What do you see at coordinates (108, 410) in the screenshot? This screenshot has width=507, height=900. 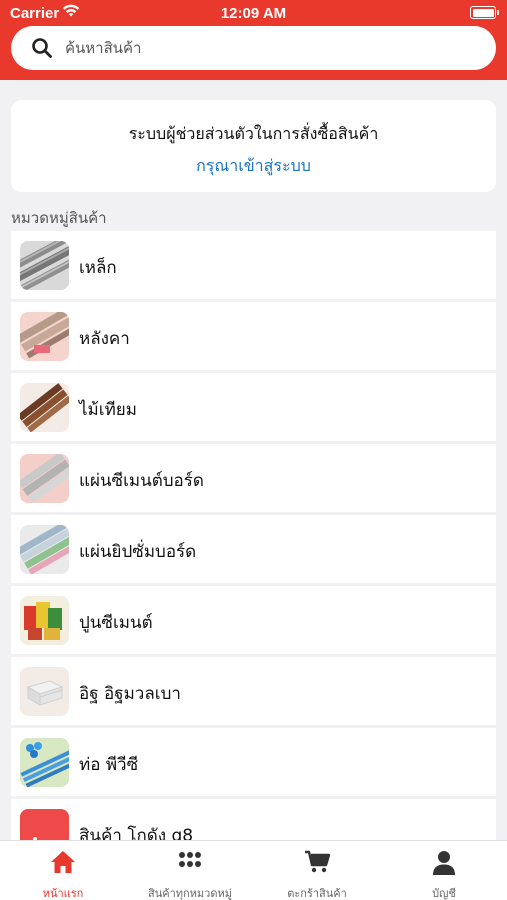 I see `category-label: ไม้เทียม` at bounding box center [108, 410].